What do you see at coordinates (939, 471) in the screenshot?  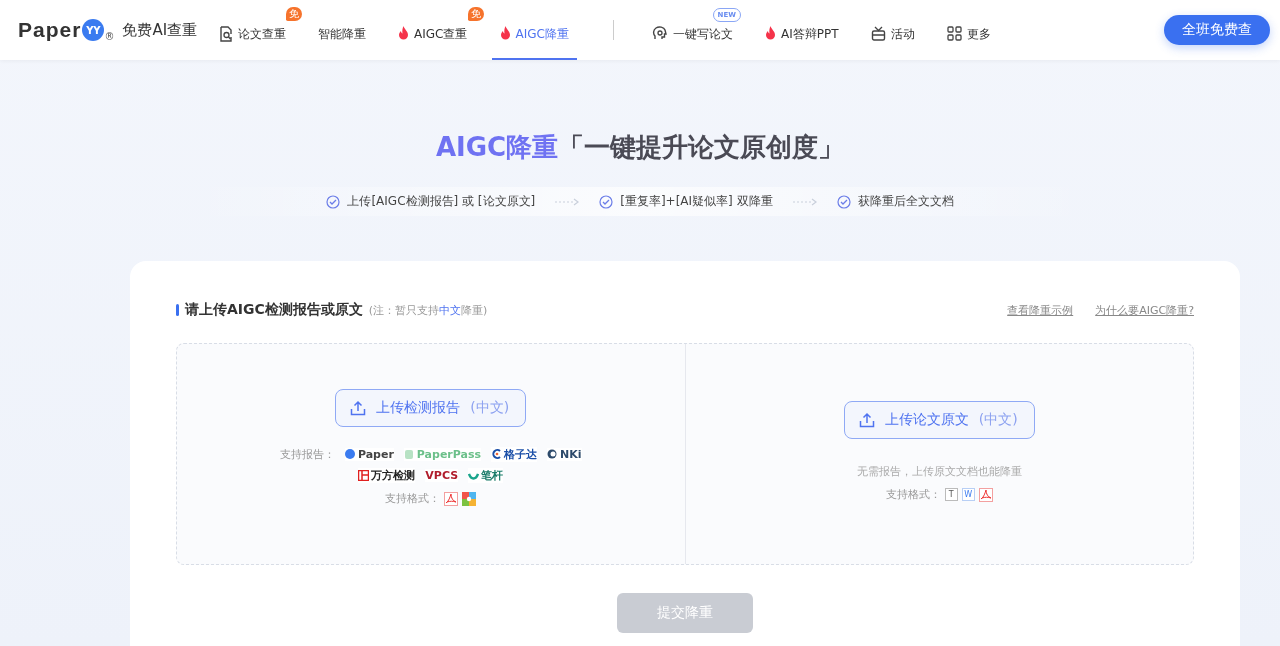 I see `hint-text: 无需报告，上传原文文档也能降重` at bounding box center [939, 471].